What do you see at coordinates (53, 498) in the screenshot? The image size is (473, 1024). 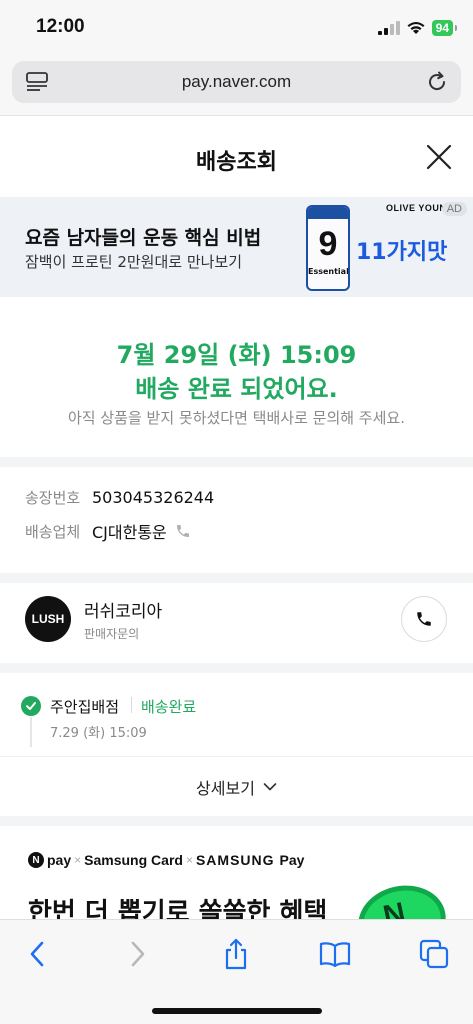 I see `tracking-number-label: 송장번호` at bounding box center [53, 498].